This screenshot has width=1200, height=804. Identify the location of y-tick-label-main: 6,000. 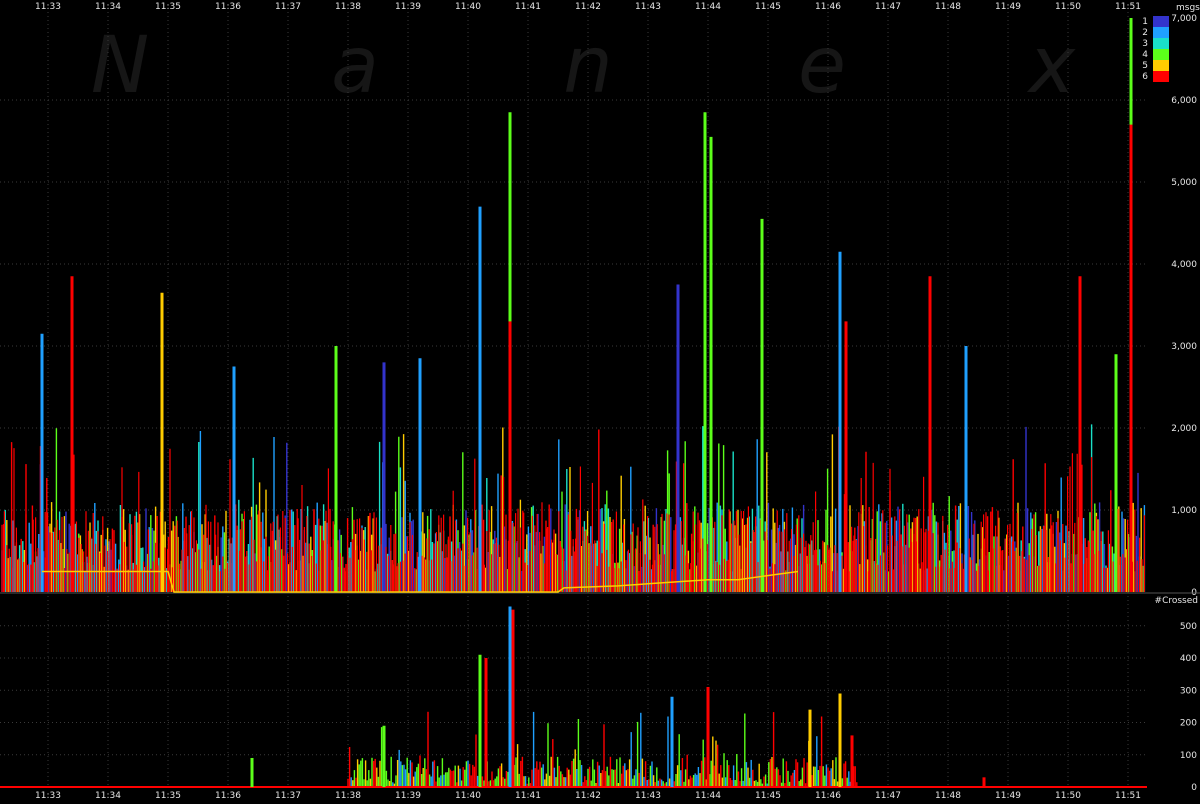
(1184, 101).